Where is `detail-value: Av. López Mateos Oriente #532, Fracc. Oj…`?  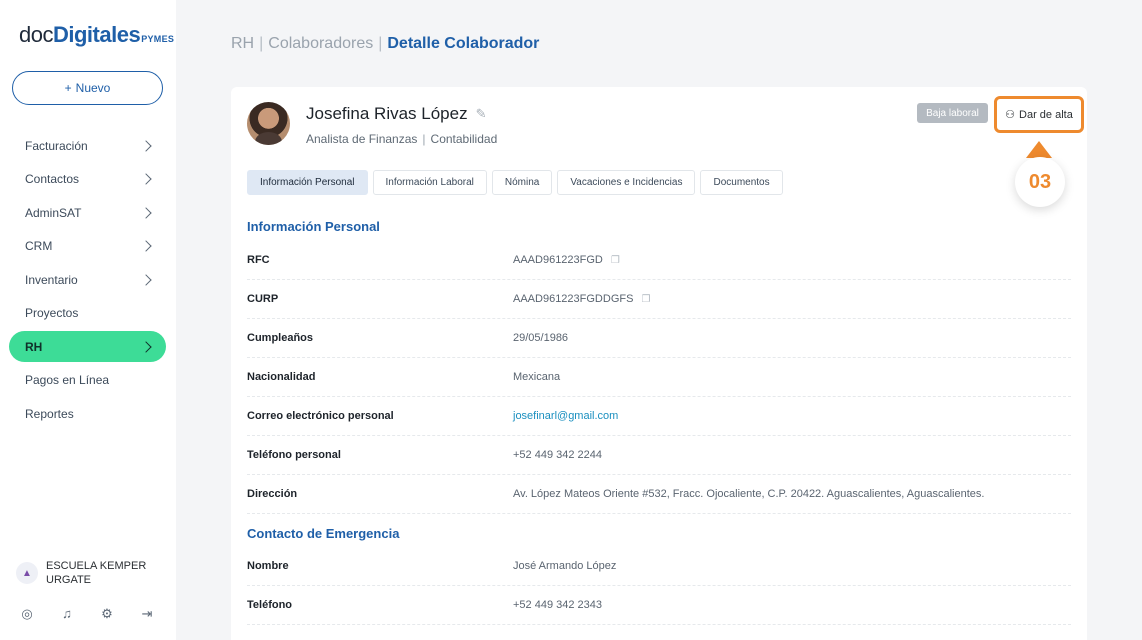
detail-value: Av. López Mateos Oriente #532, Fracc. Oj… is located at coordinates (749, 494).